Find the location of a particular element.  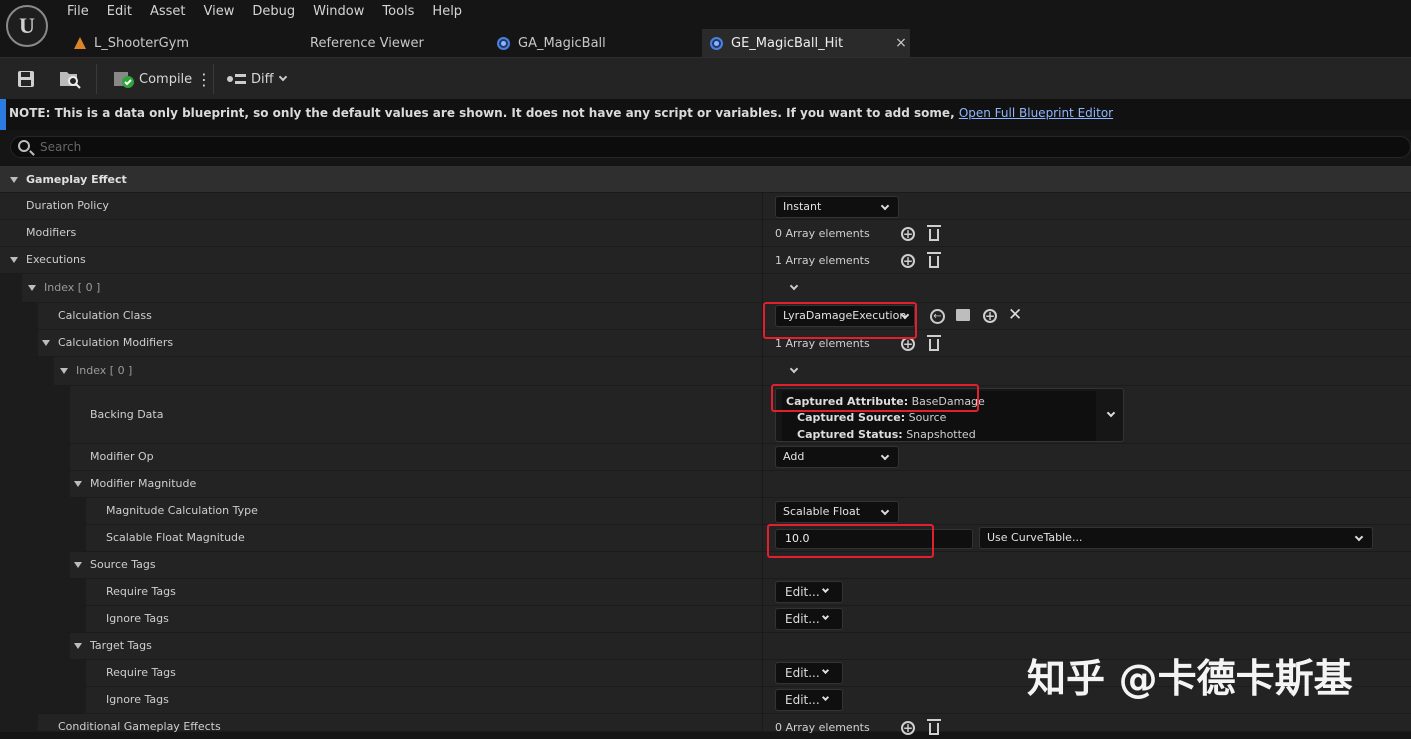

row-source-tags: Source Tags is located at coordinates (705, 565).